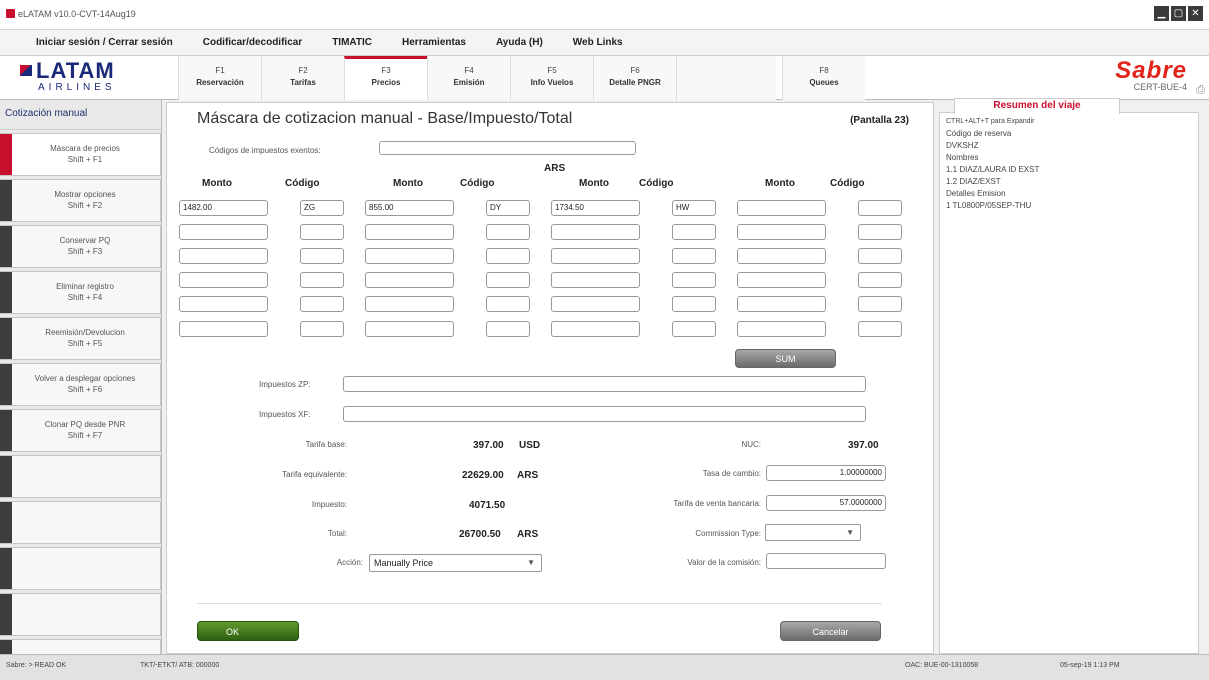 The height and width of the screenshot is (680, 1209). Describe the element at coordinates (1161, 13) in the screenshot. I see `minimize-icon: ▁` at that location.